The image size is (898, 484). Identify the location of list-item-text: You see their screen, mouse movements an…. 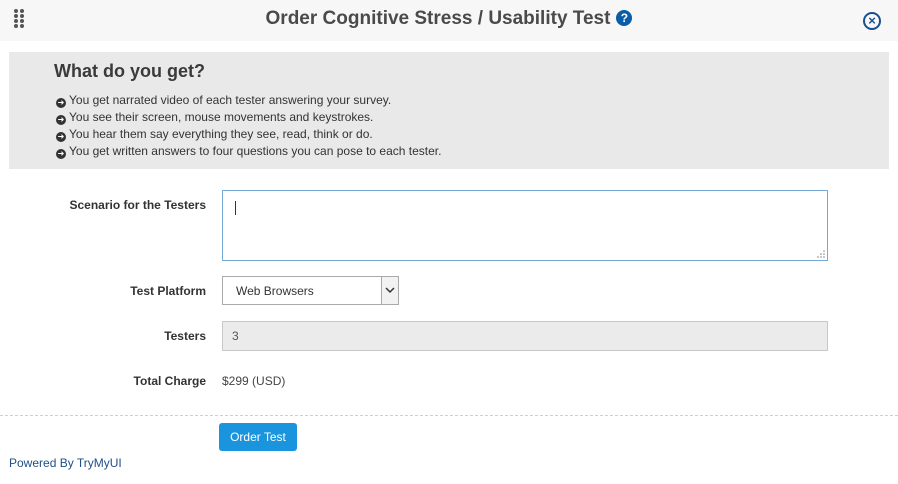
(221, 117).